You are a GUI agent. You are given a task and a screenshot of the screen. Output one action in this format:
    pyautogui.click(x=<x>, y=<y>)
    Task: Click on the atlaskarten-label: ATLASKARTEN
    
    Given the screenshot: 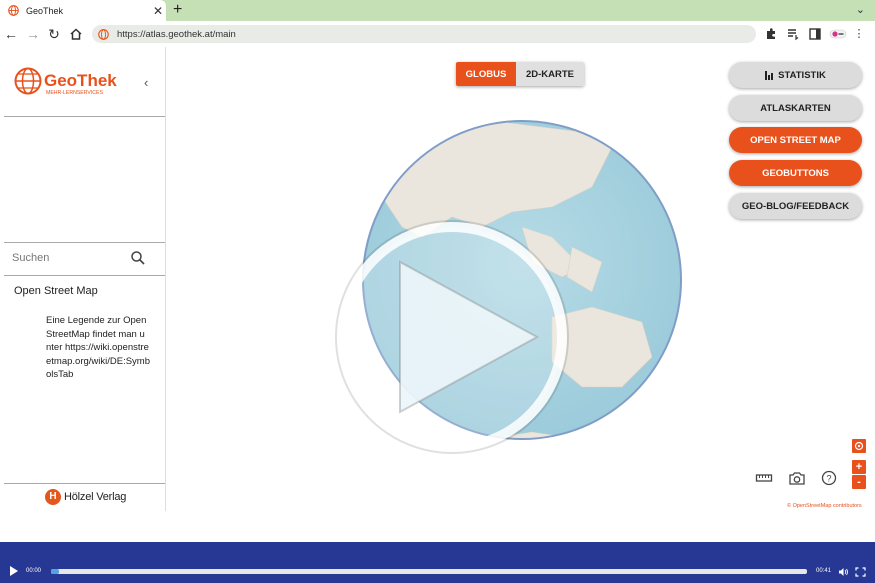 What is the action you would take?
    pyautogui.click(x=795, y=108)
    